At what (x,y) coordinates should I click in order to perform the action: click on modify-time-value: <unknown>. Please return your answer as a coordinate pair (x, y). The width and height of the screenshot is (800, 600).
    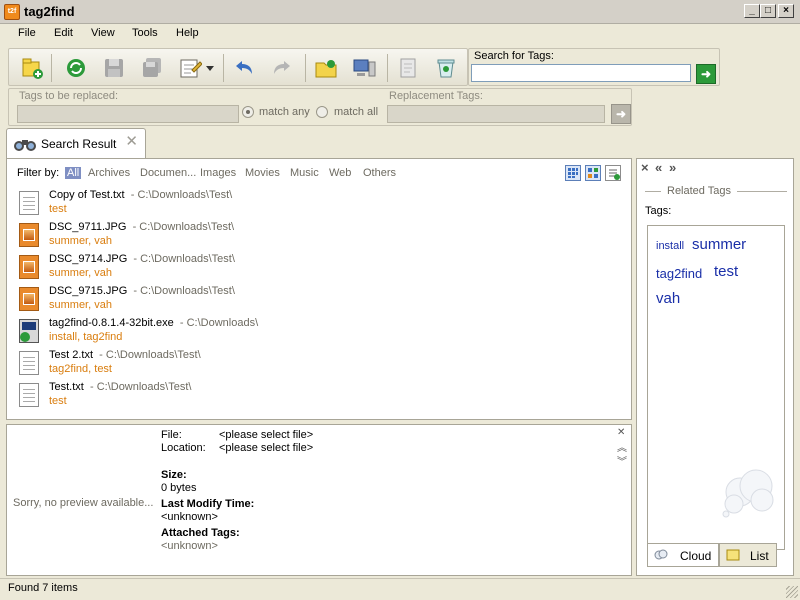
    Looking at the image, I should click on (189, 517).